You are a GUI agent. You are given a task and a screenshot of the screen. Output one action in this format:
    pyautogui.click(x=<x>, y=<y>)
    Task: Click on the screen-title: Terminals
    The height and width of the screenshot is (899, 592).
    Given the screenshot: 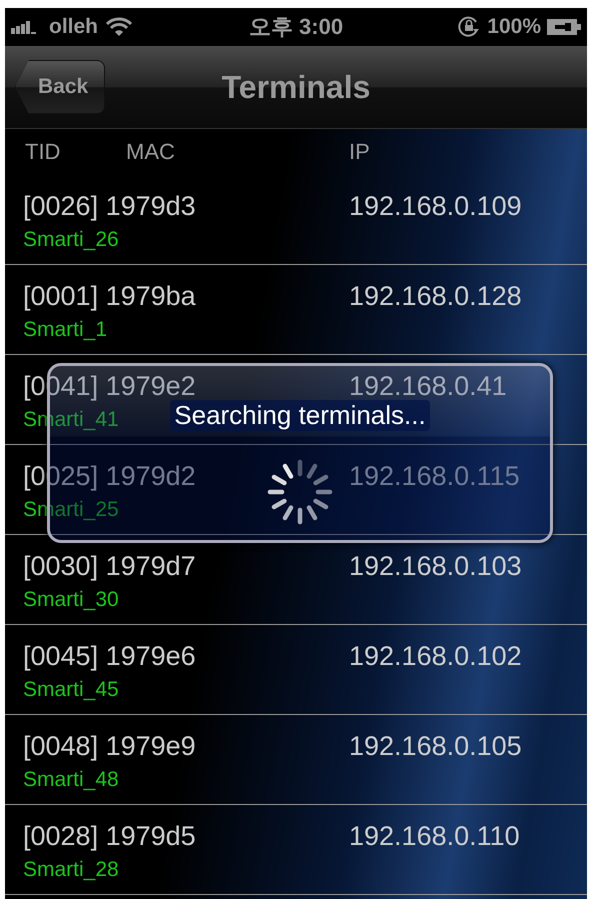 What is the action you would take?
    pyautogui.click(x=296, y=87)
    